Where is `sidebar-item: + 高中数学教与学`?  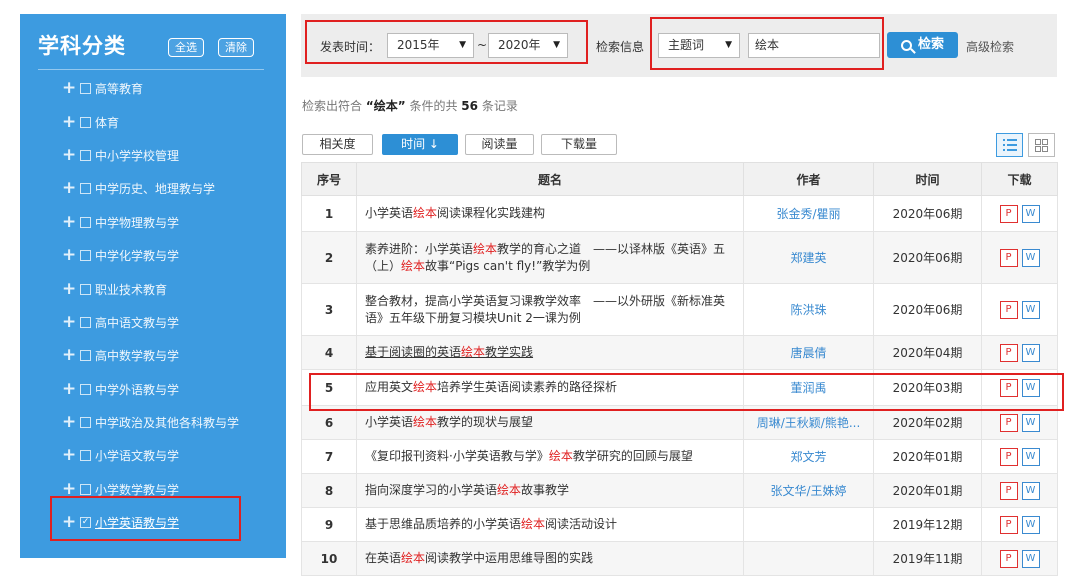
sidebar-item: + 高中数学教与学 is located at coordinates (153, 355).